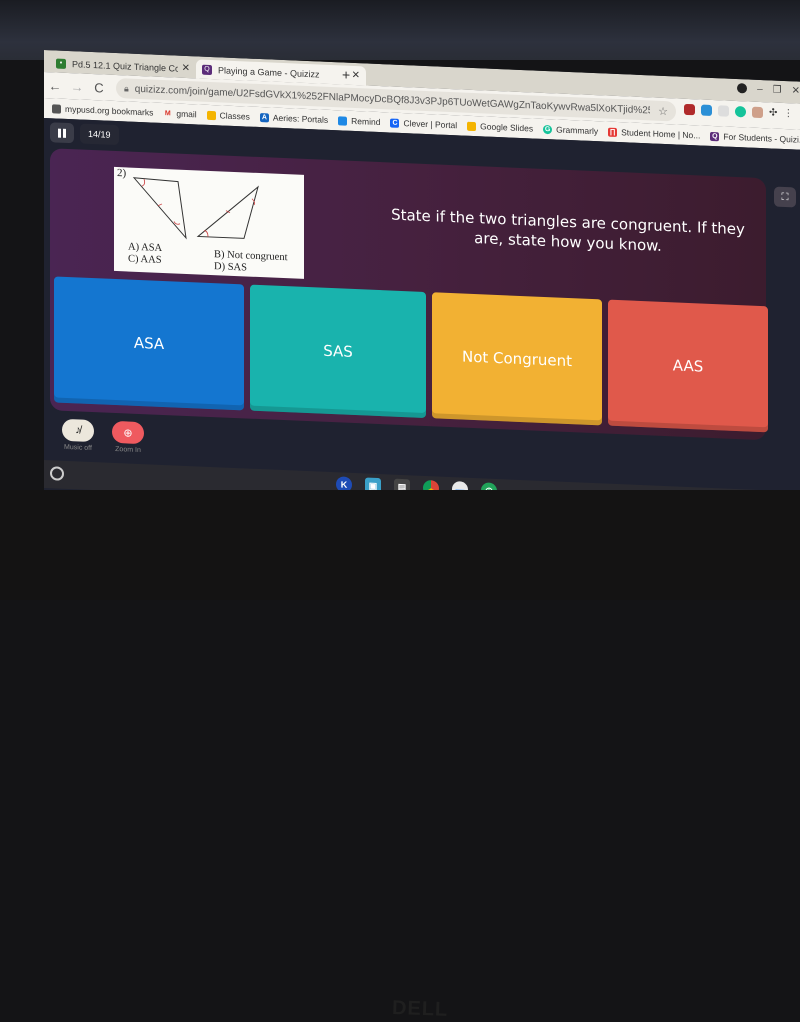 This screenshot has height=1022, width=800. I want to click on music-off-icon: ♪̸, so click(78, 430).